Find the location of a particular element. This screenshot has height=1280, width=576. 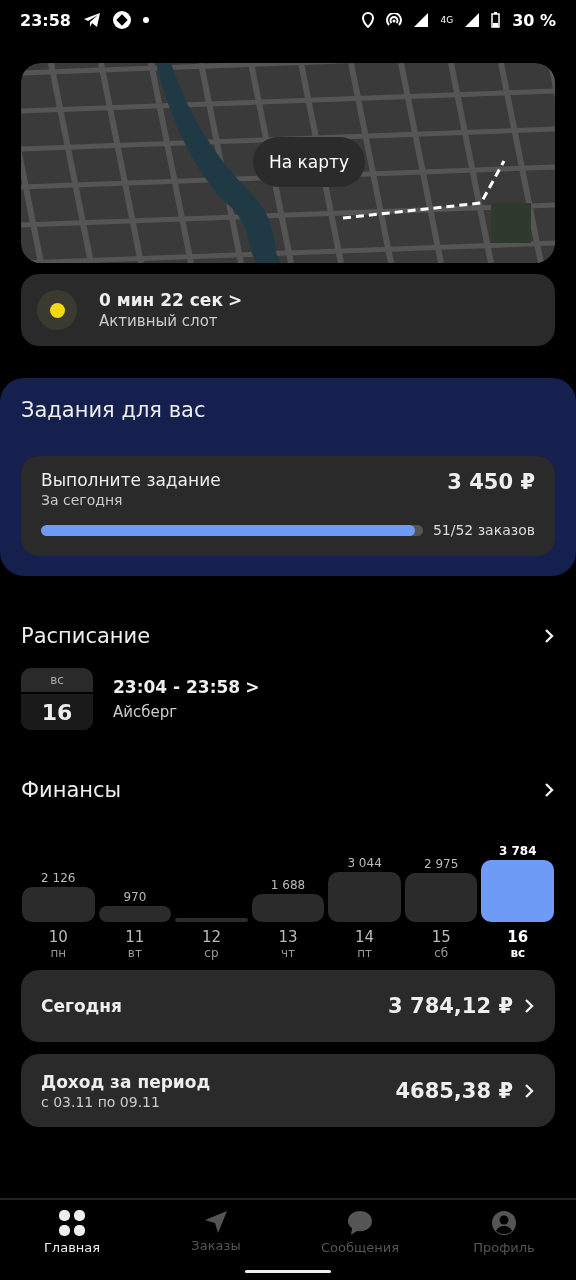

today-card: Сегодня 3 784,12 ₽ is located at coordinates (288, 1006).